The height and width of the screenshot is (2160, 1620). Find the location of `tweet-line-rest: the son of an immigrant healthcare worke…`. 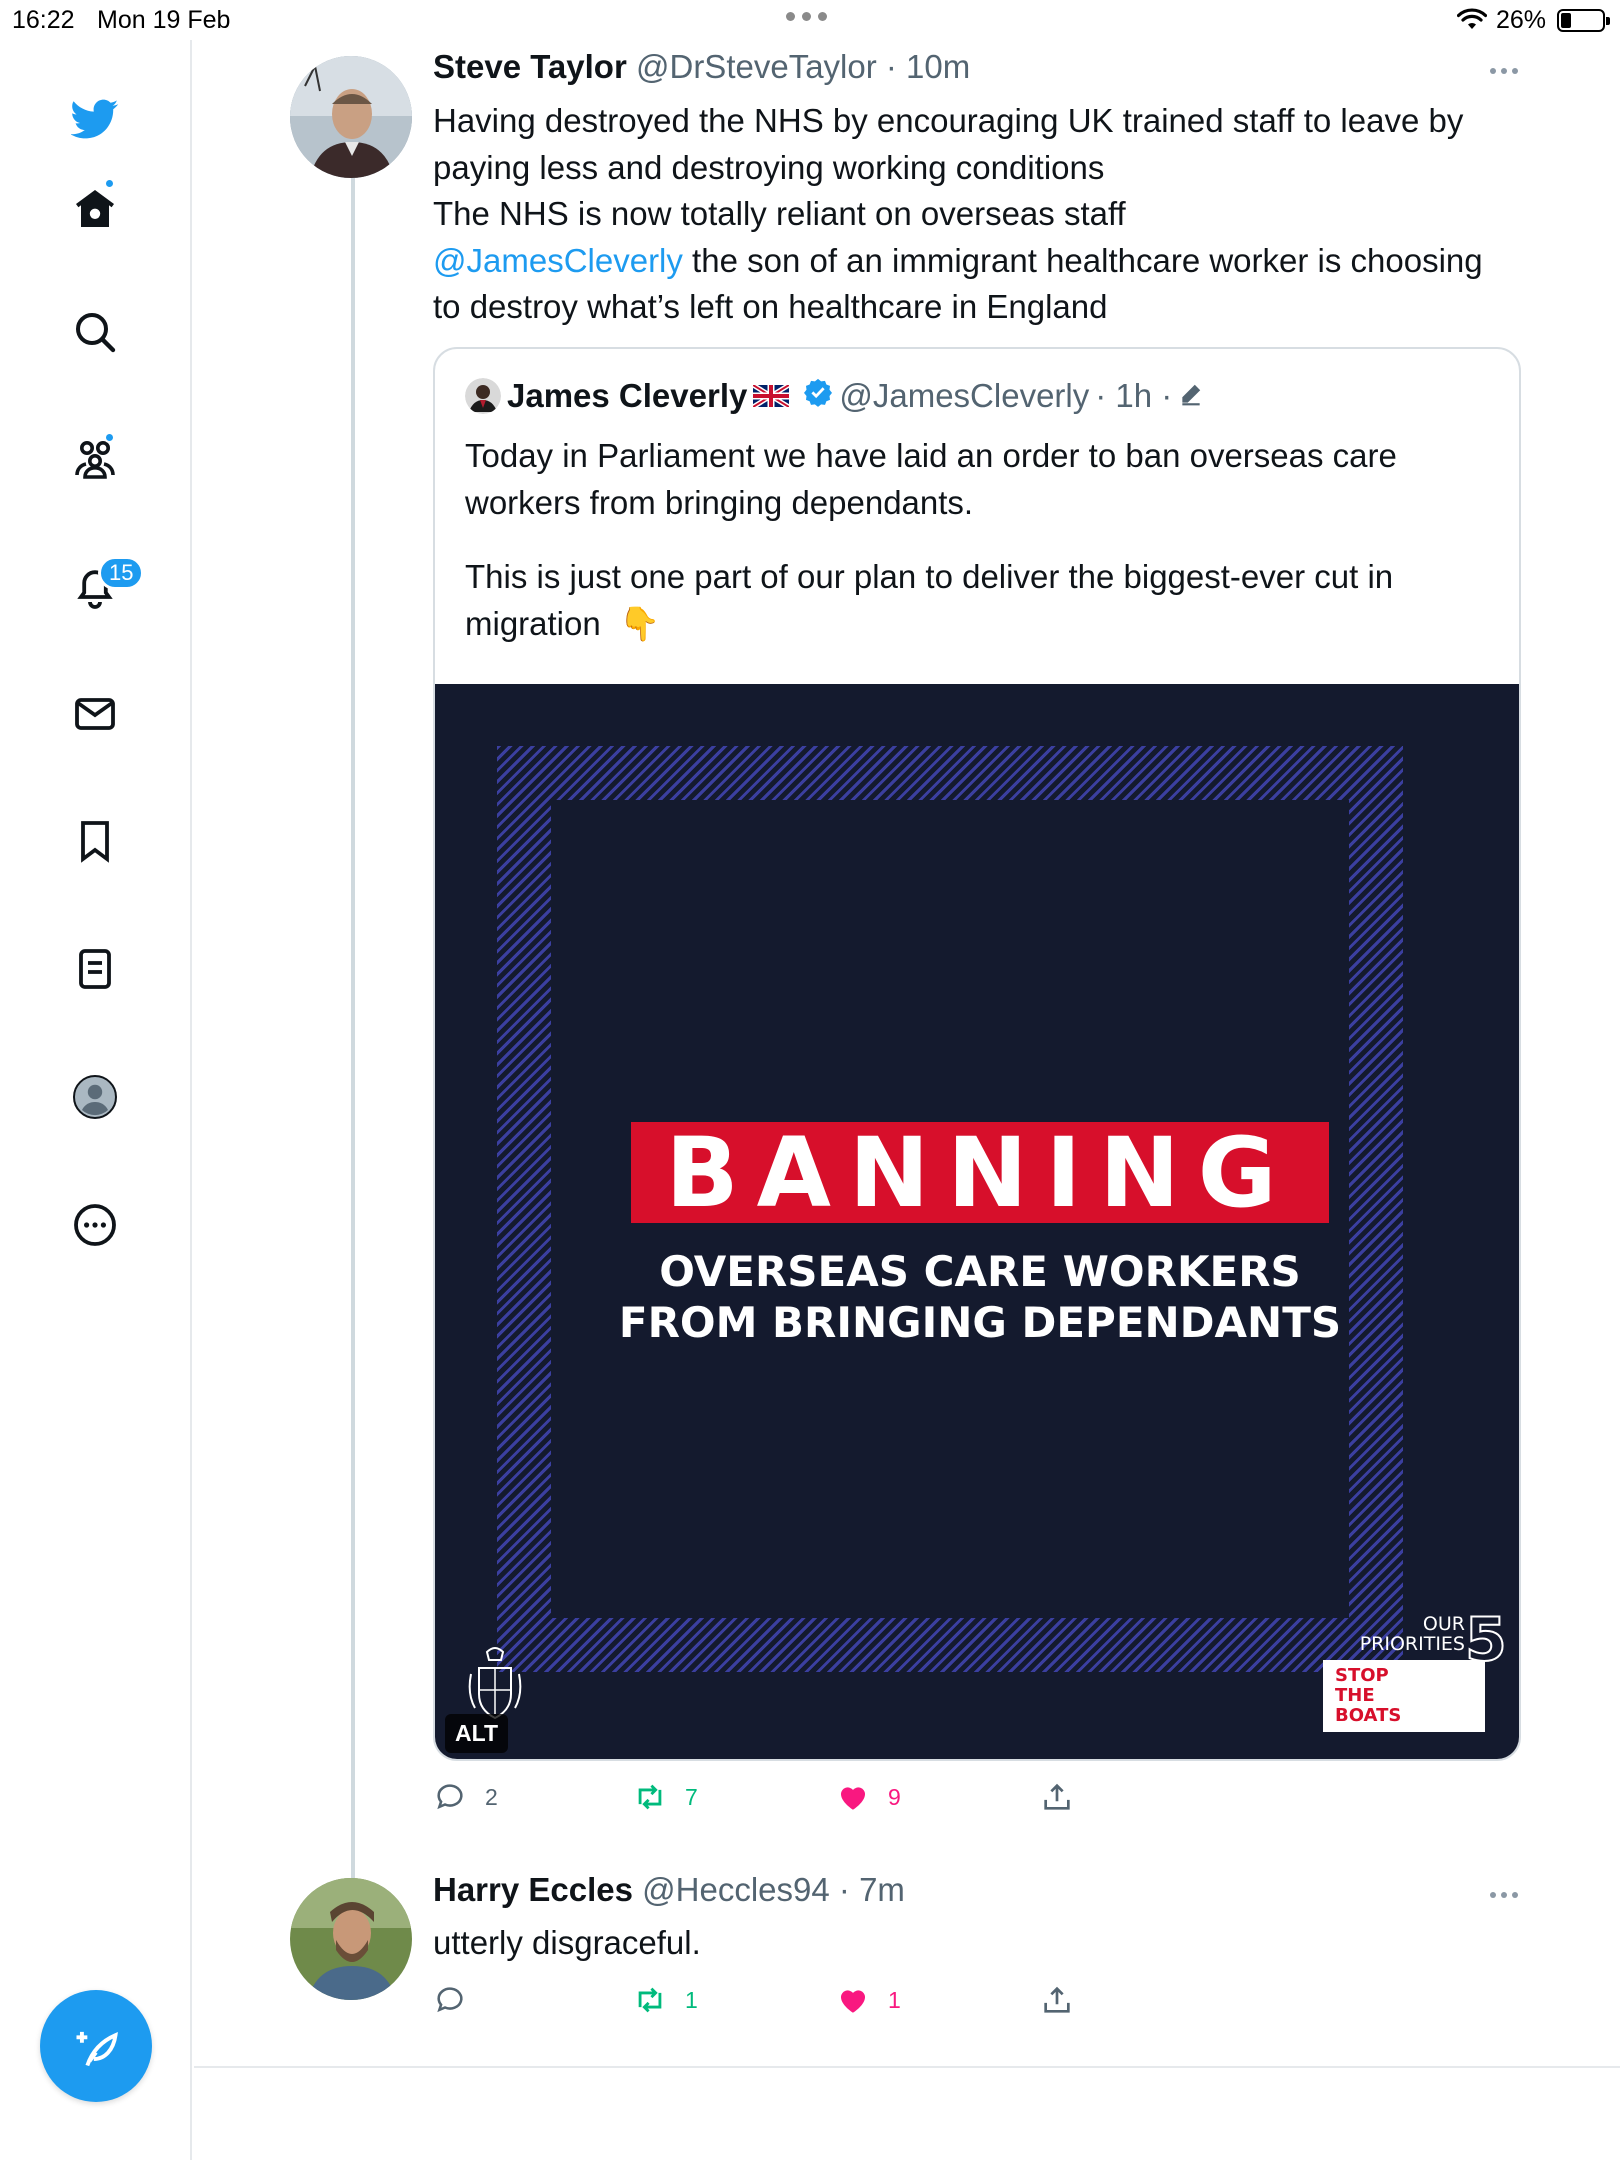

tweet-line-rest: the son of an immigrant healthcare worke… is located at coordinates (1082, 260).